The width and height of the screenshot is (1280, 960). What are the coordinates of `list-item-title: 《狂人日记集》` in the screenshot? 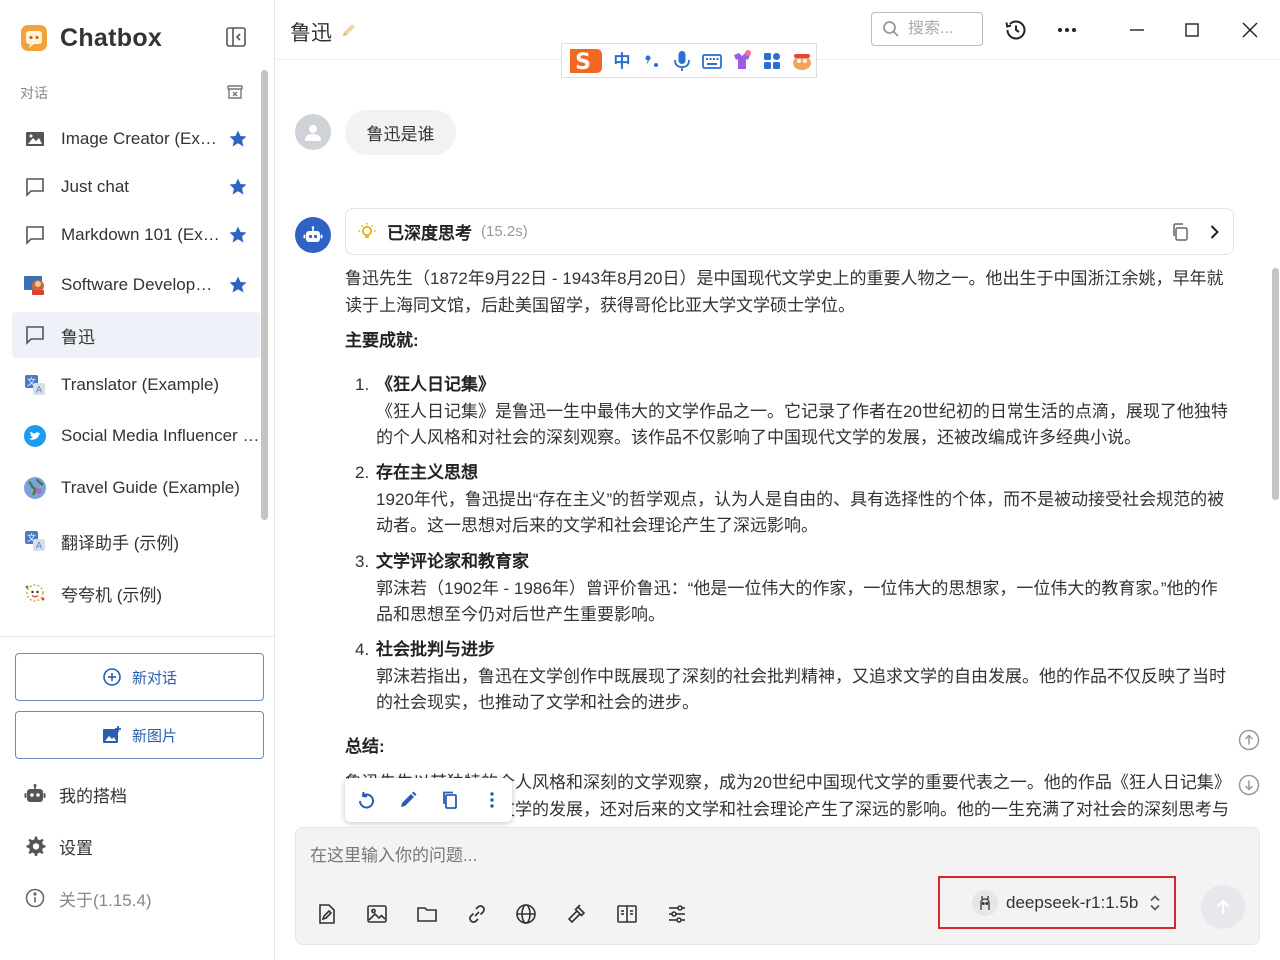 It's located at (435, 384).